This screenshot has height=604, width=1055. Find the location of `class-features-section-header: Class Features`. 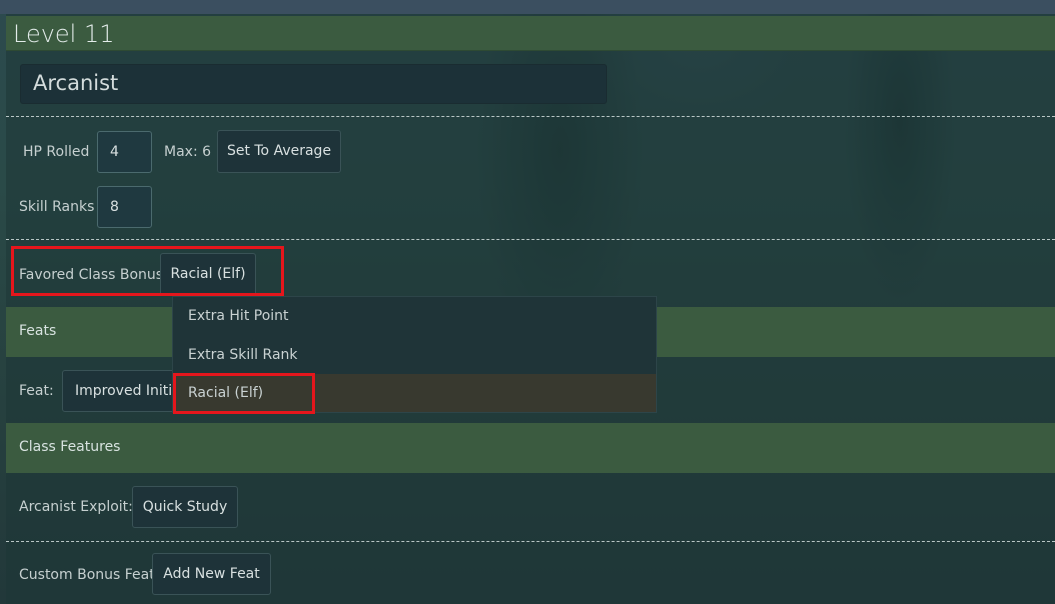

class-features-section-header: Class Features is located at coordinates (530, 448).